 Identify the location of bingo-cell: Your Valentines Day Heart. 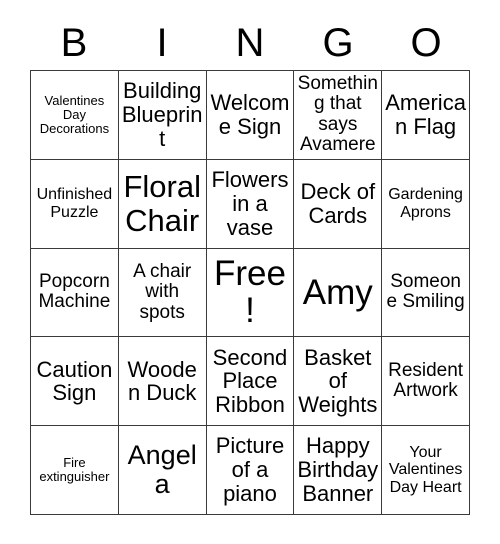
(426, 470).